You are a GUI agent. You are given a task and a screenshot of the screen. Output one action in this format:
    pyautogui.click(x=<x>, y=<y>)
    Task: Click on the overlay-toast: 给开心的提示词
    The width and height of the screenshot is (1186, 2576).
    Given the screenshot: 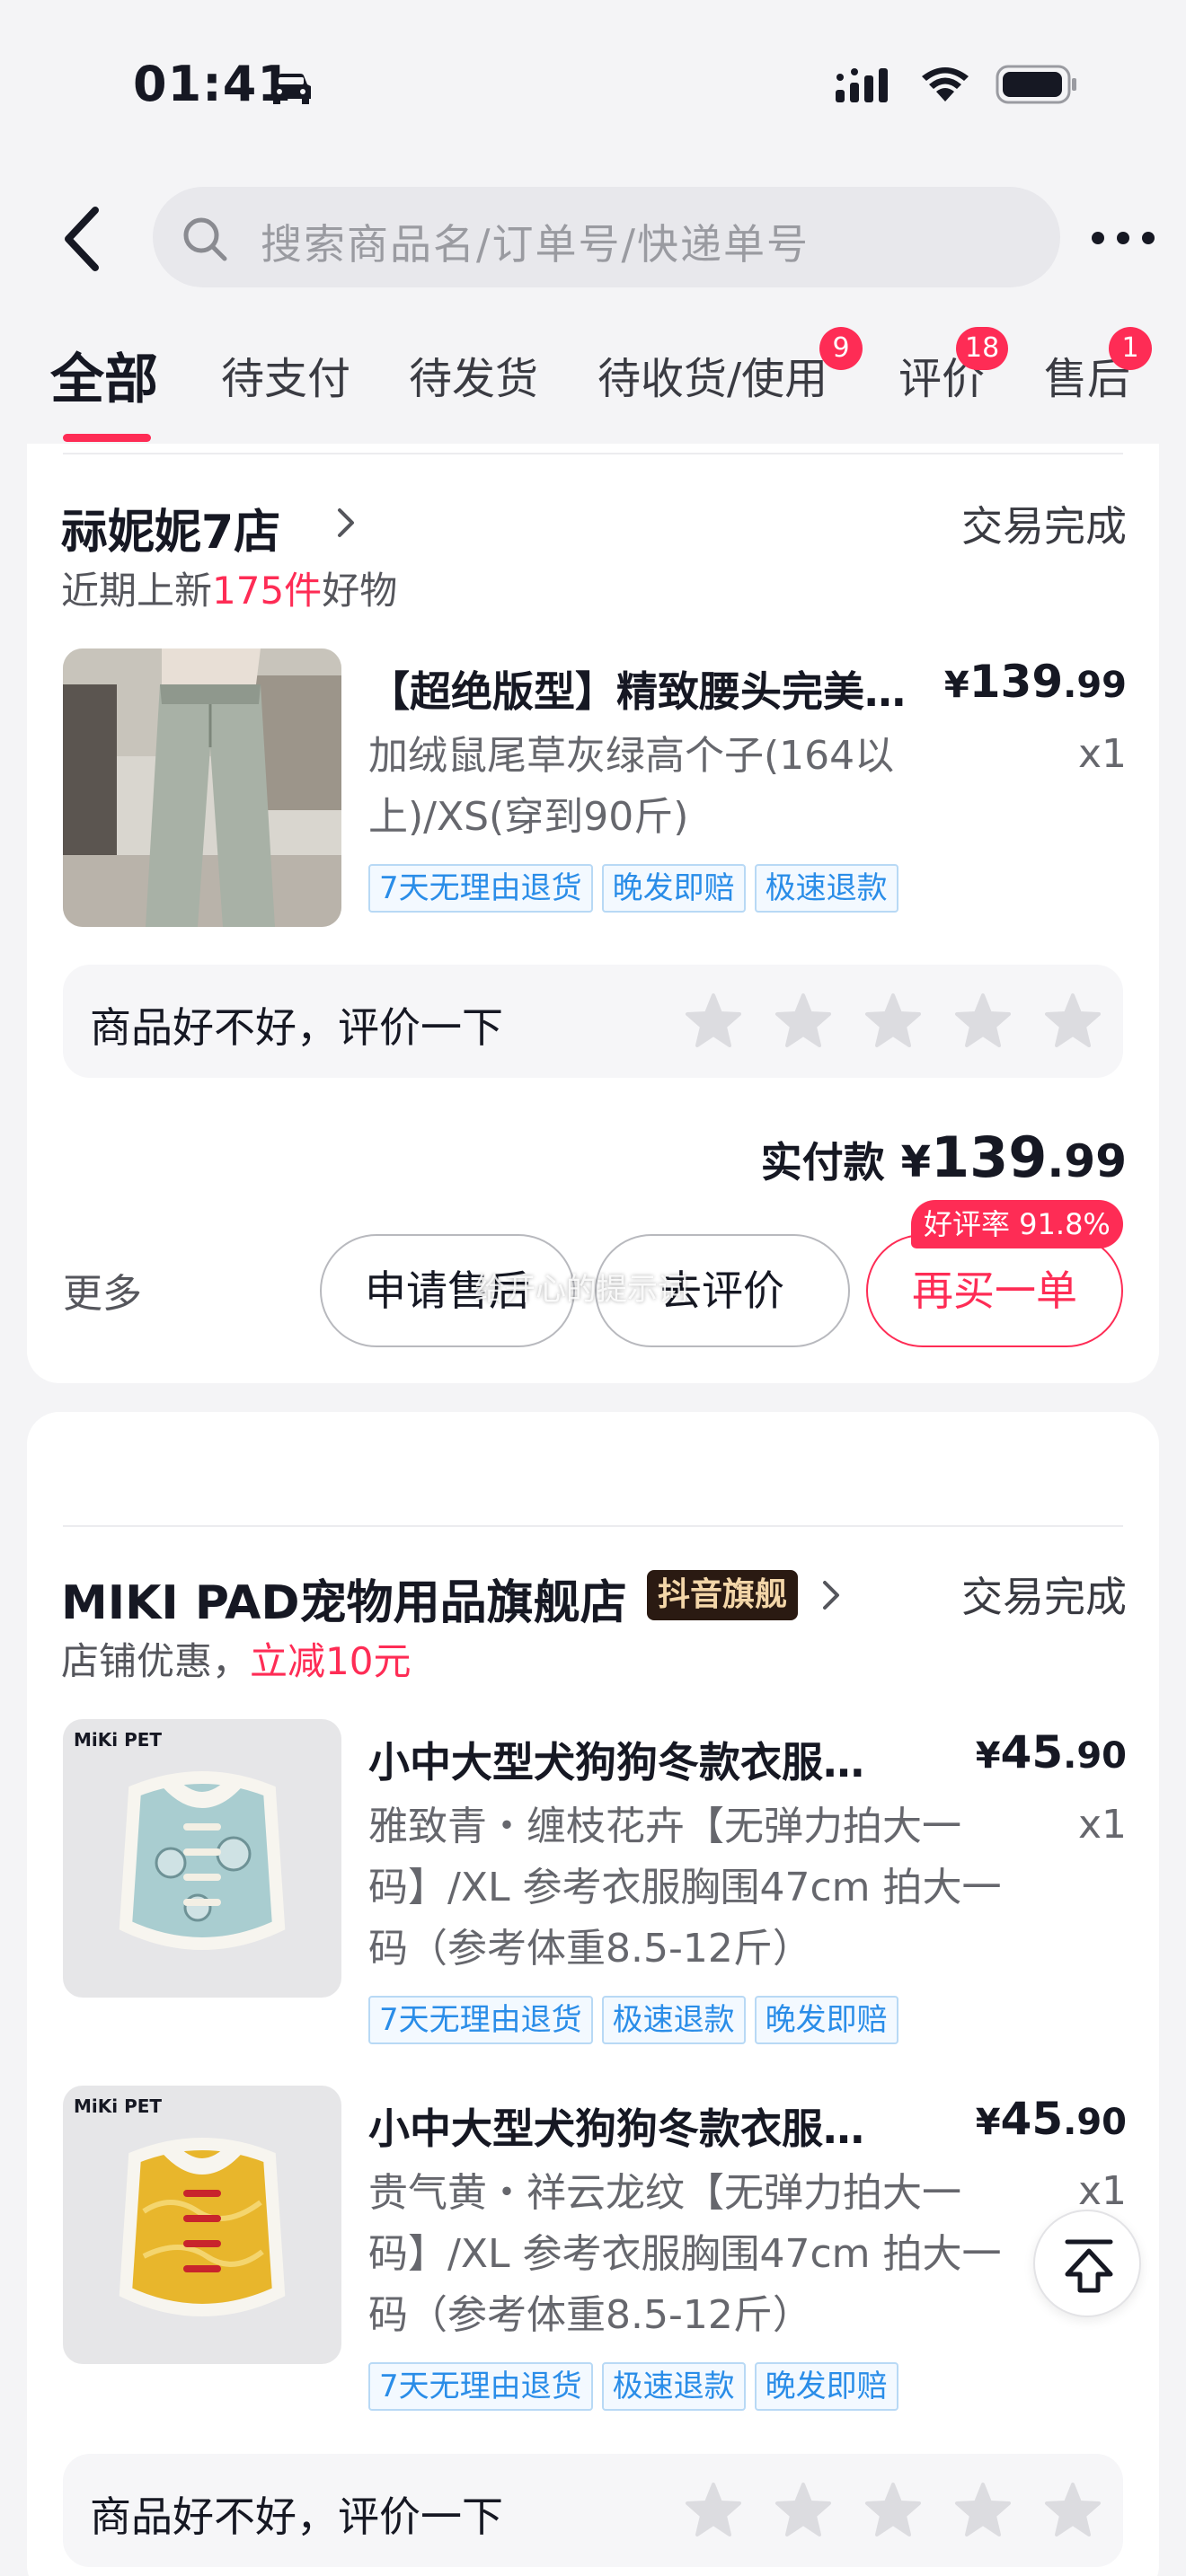 What is the action you would take?
    pyautogui.click(x=581, y=1290)
    